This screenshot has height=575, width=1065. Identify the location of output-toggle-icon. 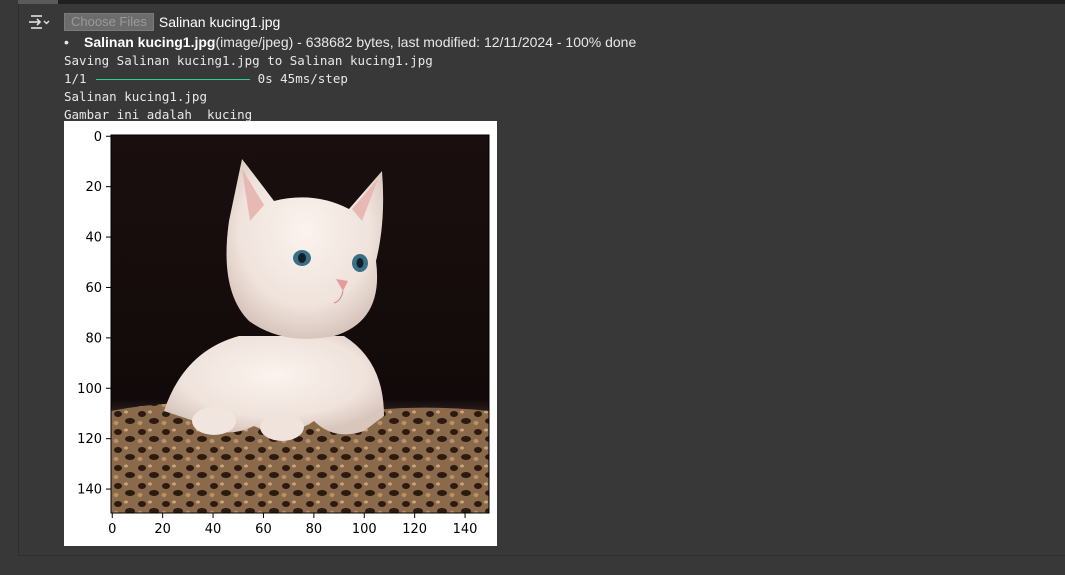
(39, 22).